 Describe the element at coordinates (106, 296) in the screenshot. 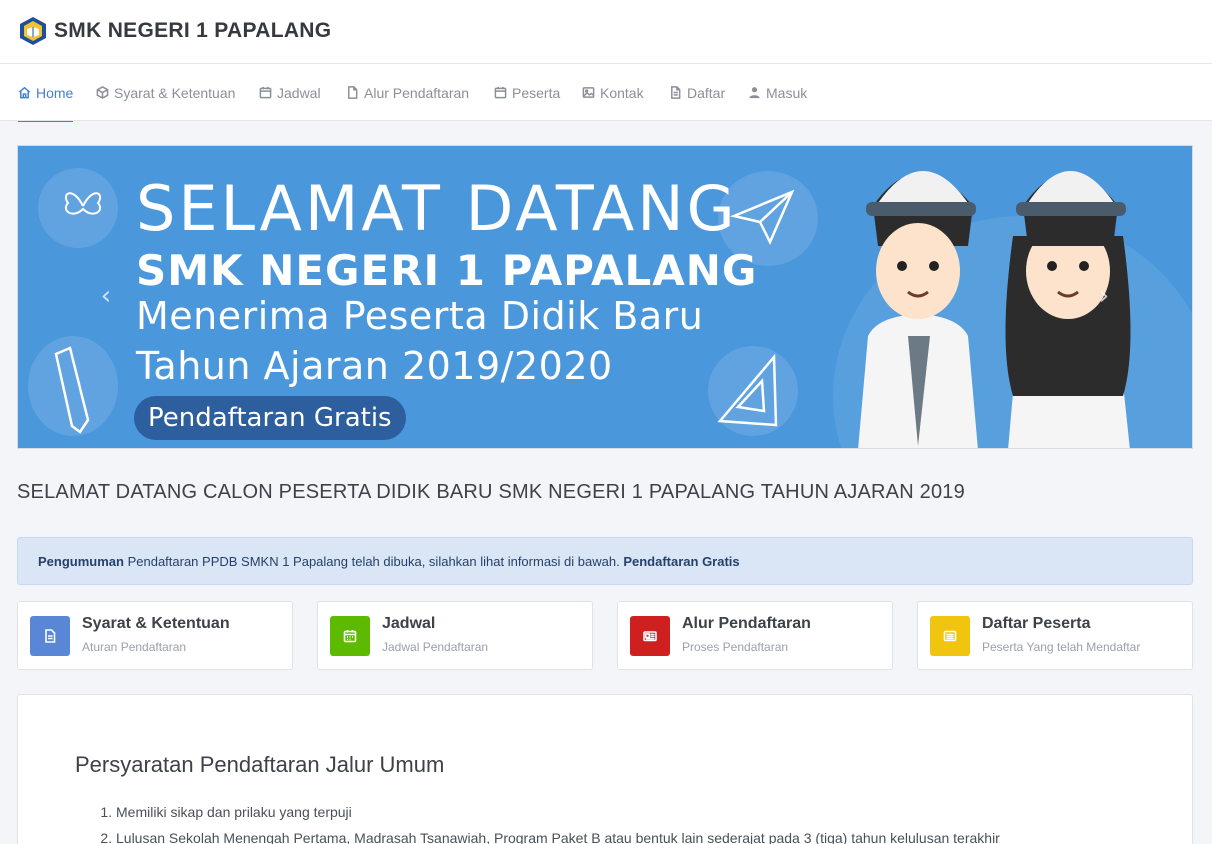

I see `carousel-prev-button: ‹` at that location.